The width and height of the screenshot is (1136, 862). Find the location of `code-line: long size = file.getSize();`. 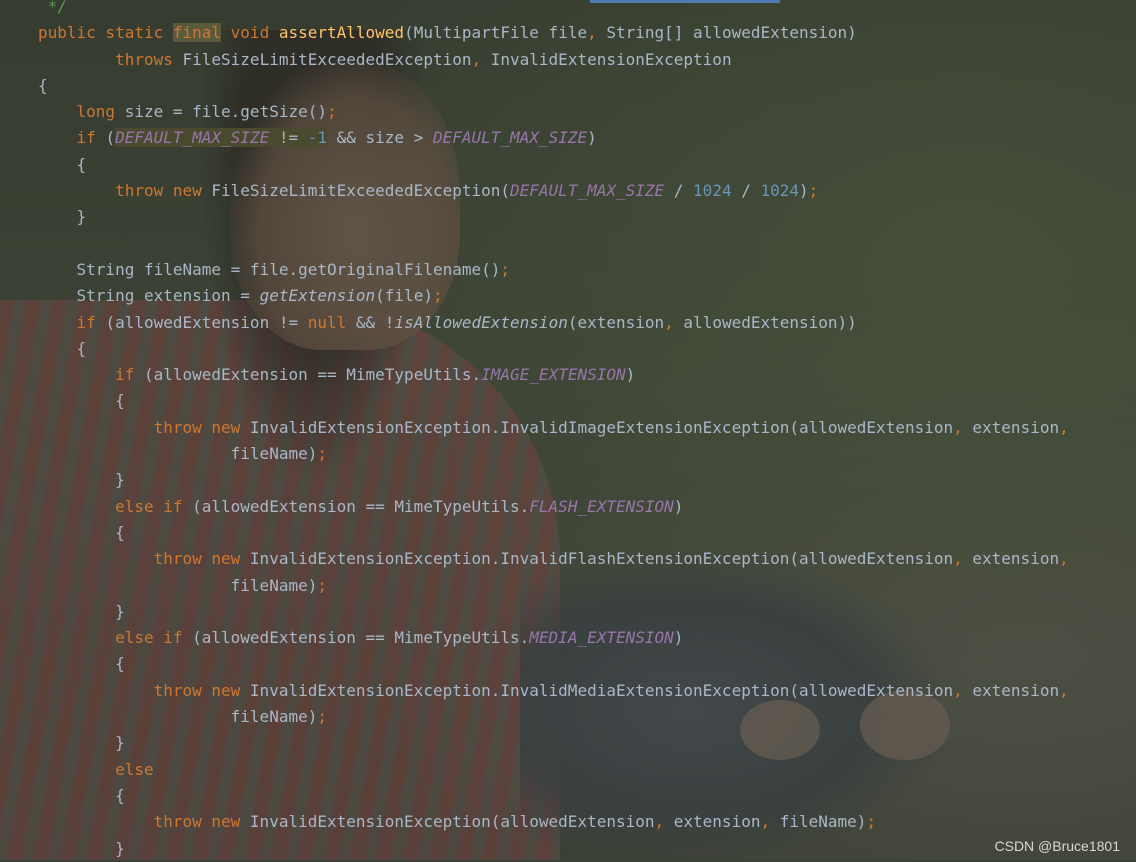

code-line: long size = file.getSize(); is located at coordinates (553, 112).